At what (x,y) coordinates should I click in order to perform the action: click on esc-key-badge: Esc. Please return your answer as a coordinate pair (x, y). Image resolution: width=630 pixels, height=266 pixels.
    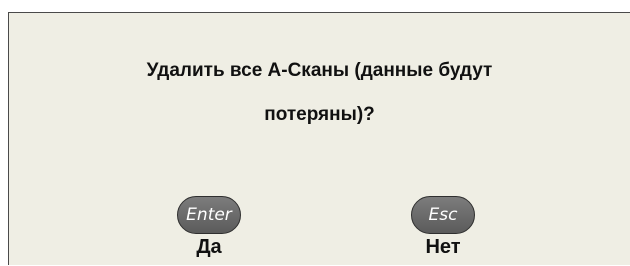
    Looking at the image, I should click on (443, 215).